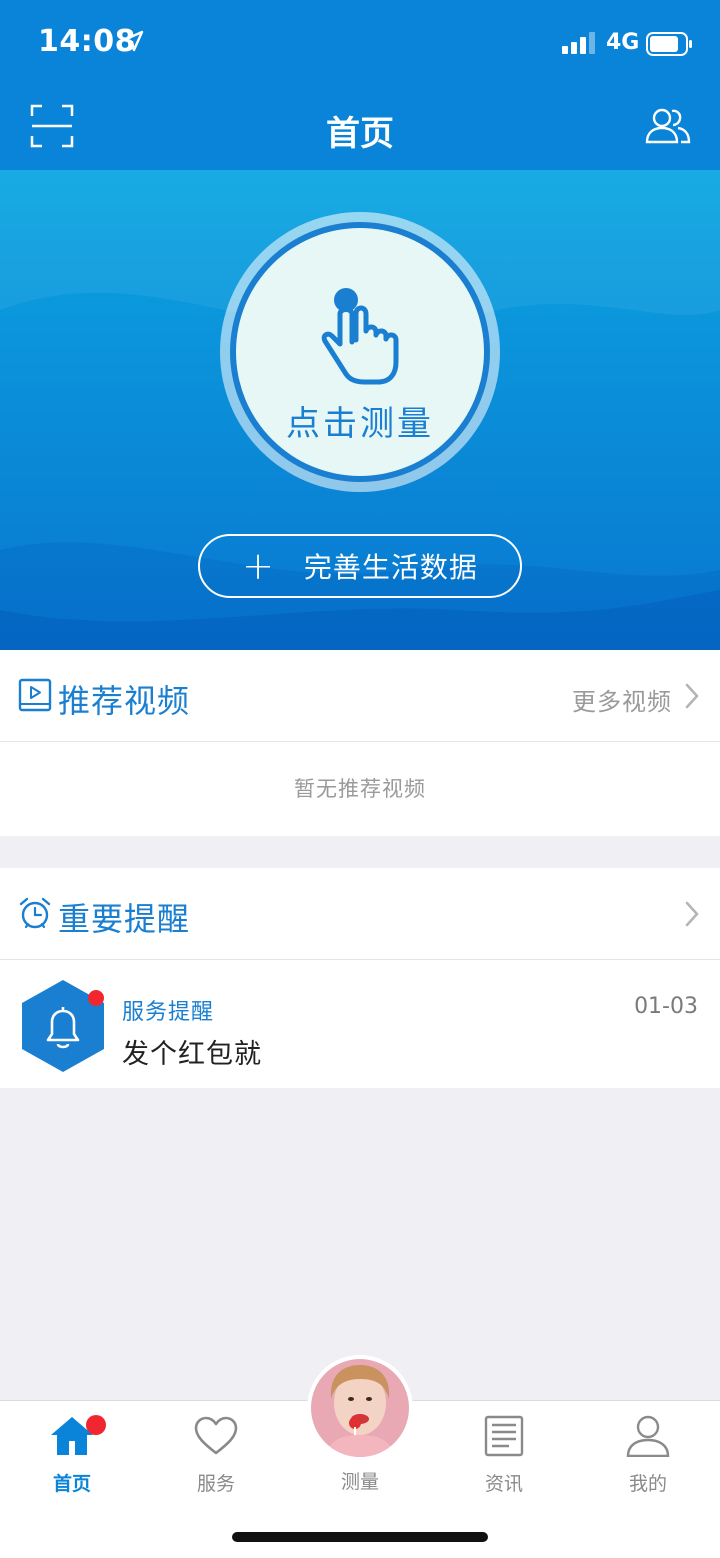  I want to click on nav-header: 首页, so click(360, 129).